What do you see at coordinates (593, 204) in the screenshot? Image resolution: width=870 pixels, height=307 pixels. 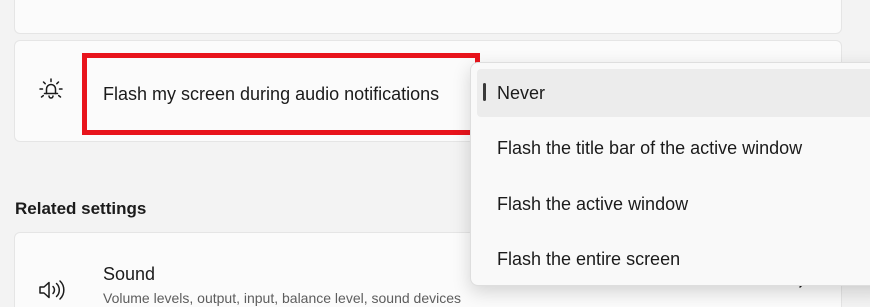 I see `option-label: Flash the active window` at bounding box center [593, 204].